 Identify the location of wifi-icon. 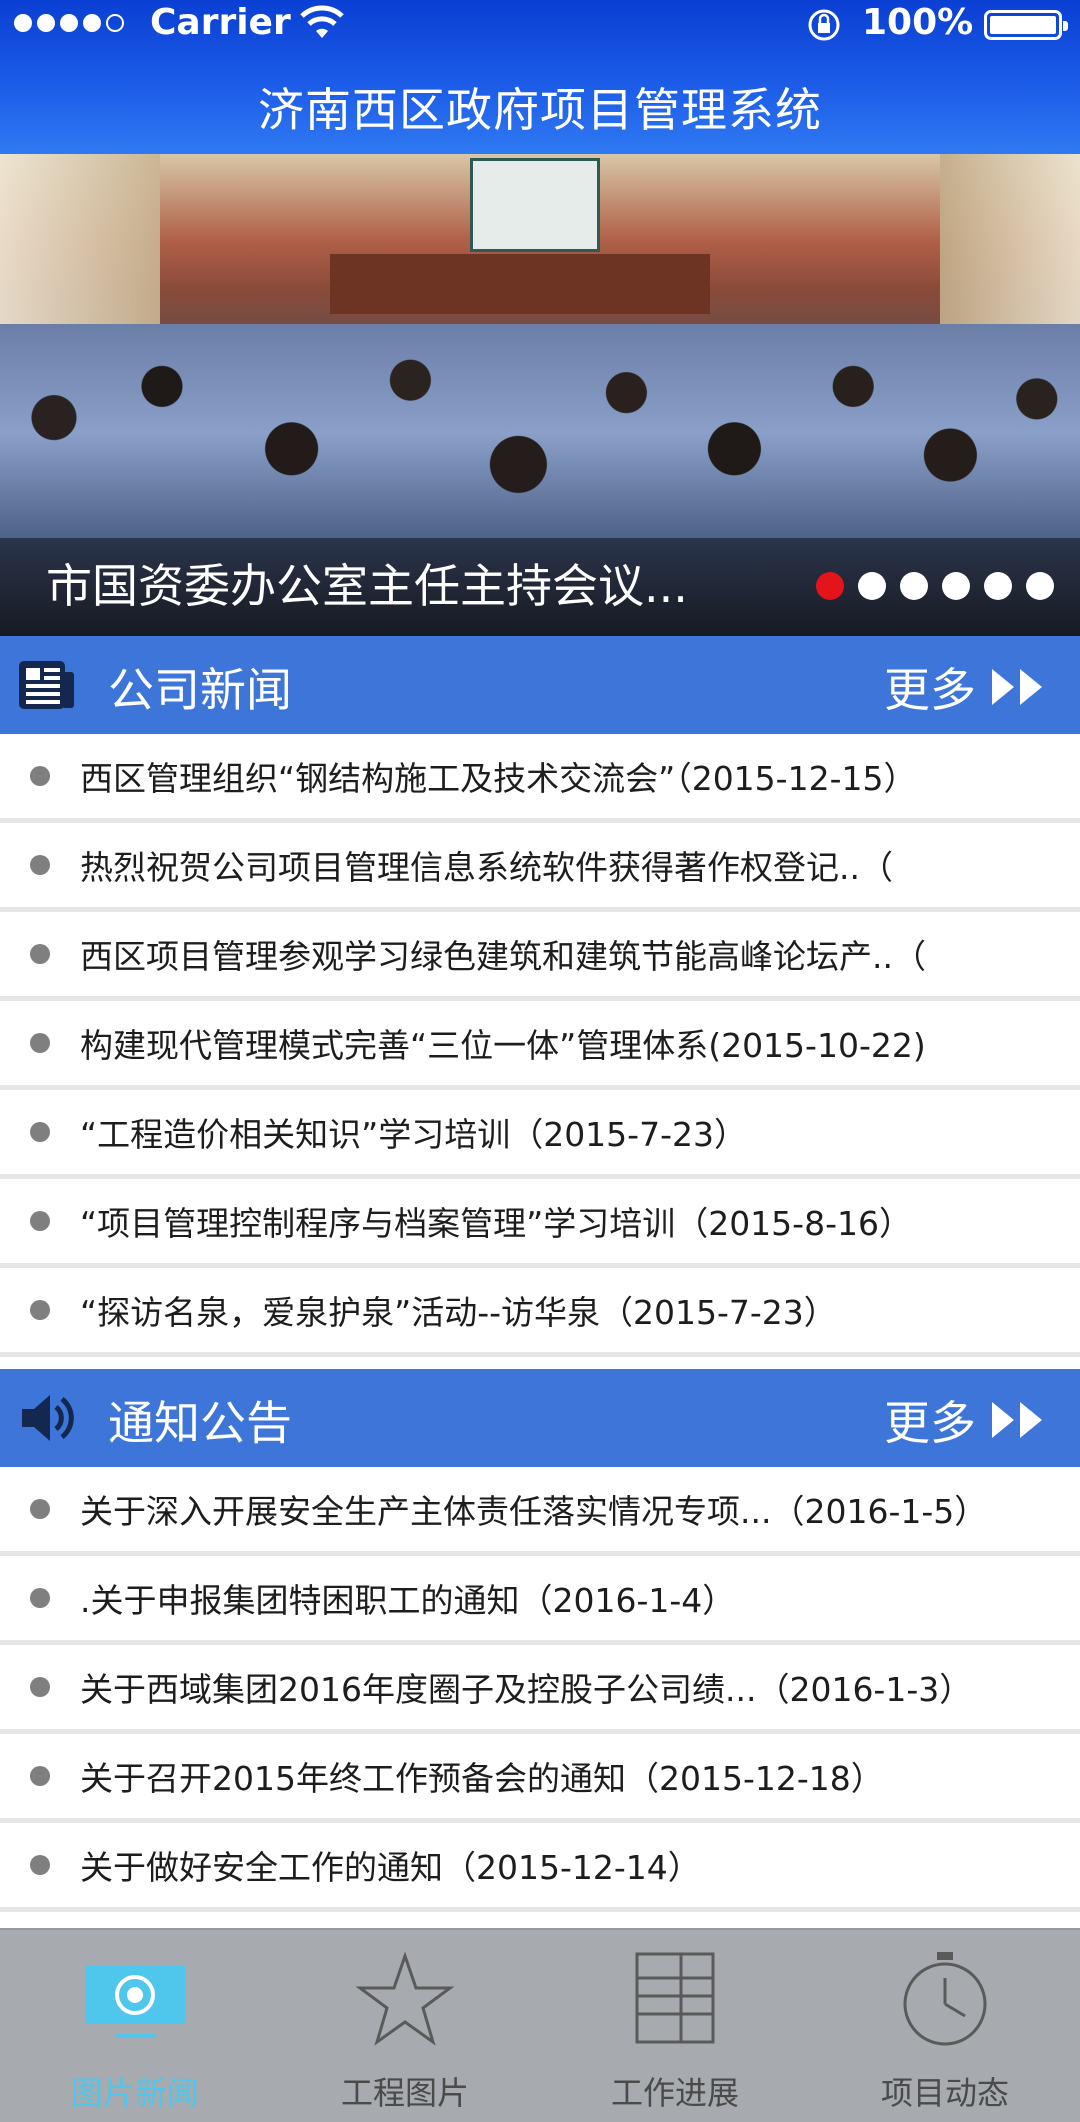
(322, 21).